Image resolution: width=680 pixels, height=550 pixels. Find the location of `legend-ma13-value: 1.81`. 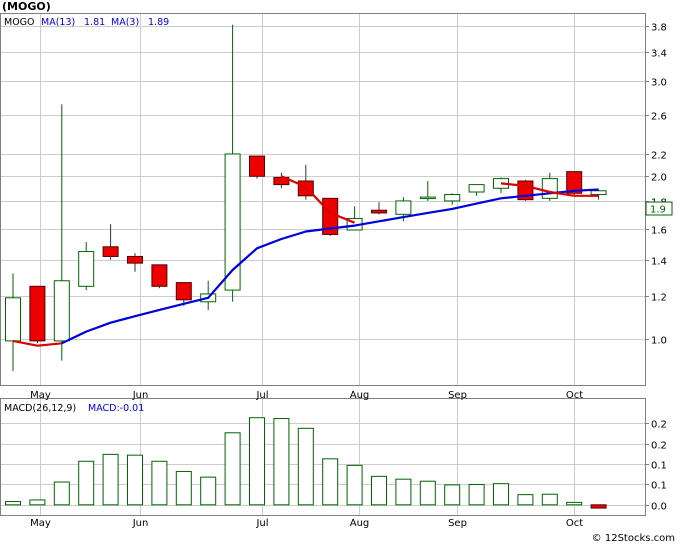

legend-ma13-value: 1.81 is located at coordinates (94, 22).